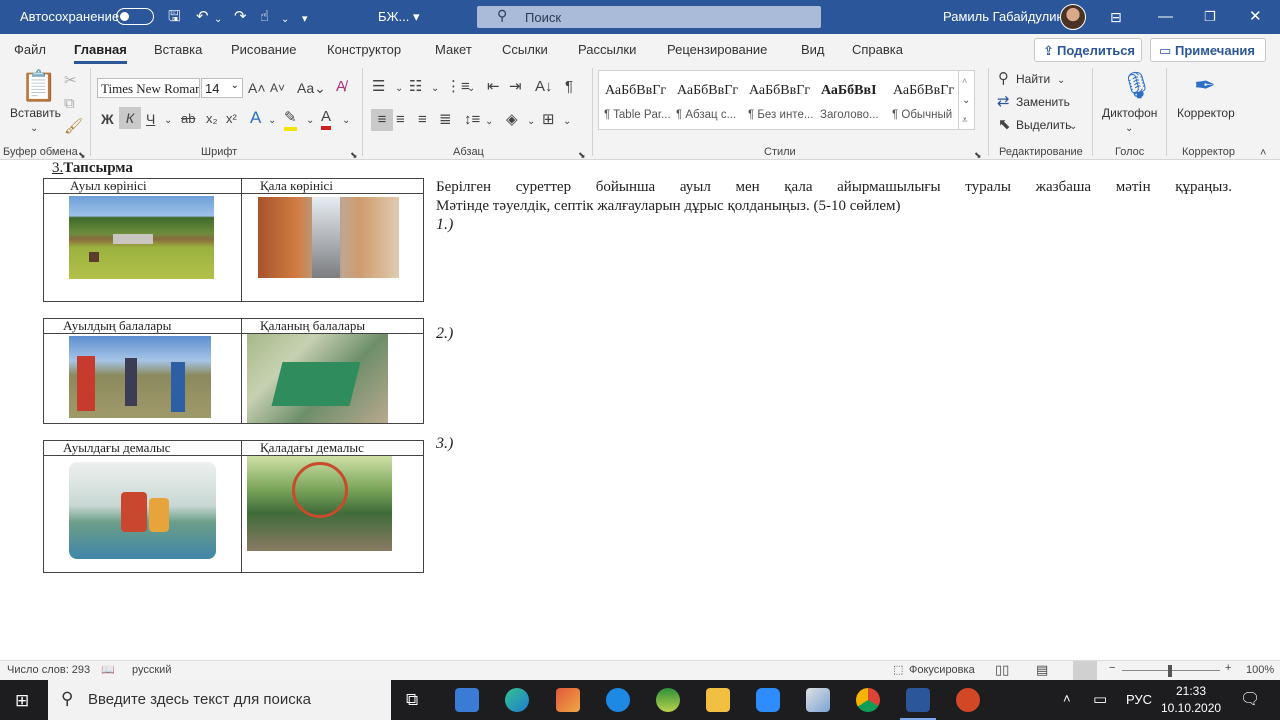 The width and height of the screenshot is (1280, 720). Describe the element at coordinates (471, 89) in the screenshot. I see `multilevel-dropdown-icon: ⌄` at that location.